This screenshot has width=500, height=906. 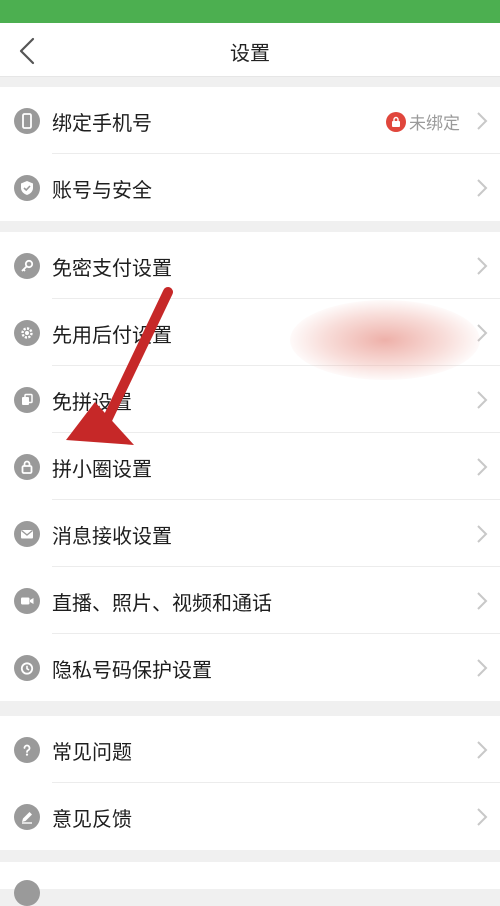 What do you see at coordinates (250, 816) in the screenshot?
I see `row-feedback: 意见反馈` at bounding box center [250, 816].